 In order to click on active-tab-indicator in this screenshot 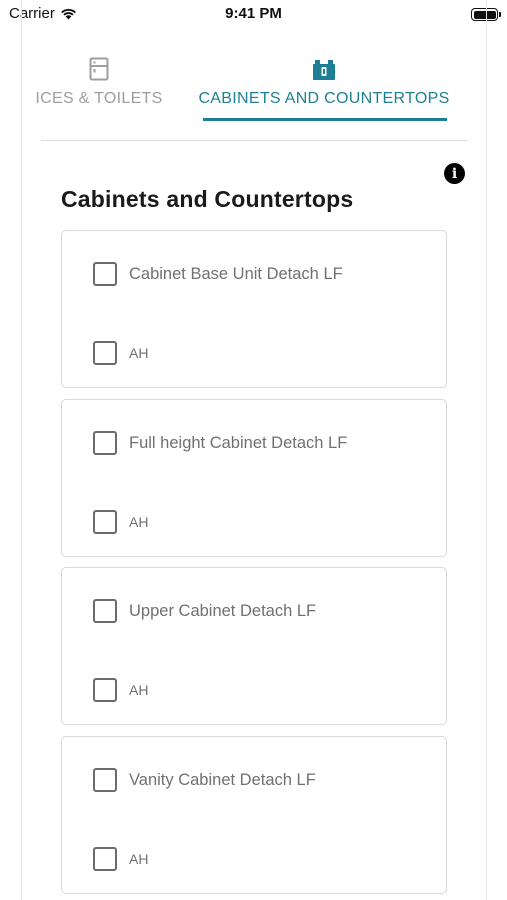, I will do `click(325, 119)`.